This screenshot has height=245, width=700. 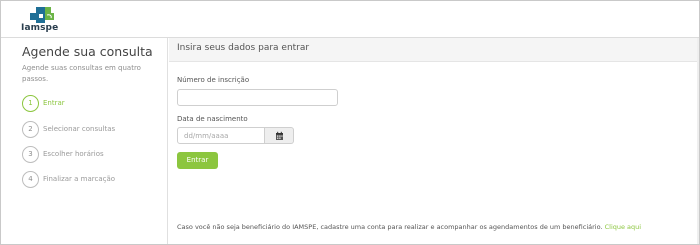 What do you see at coordinates (30, 129) in the screenshot?
I see `step-number: 2` at bounding box center [30, 129].